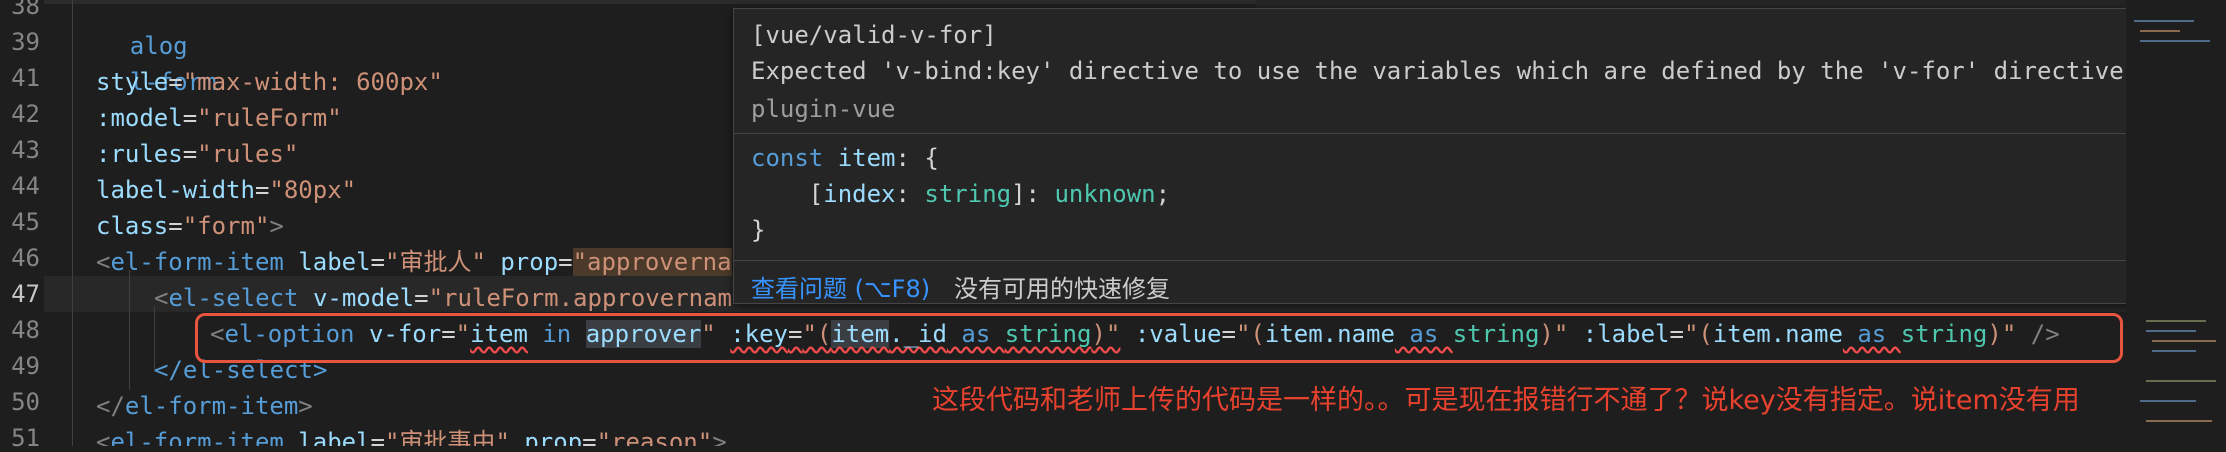 This screenshot has width=2226, height=452. I want to click on punctuation: ;, so click(1163, 194).